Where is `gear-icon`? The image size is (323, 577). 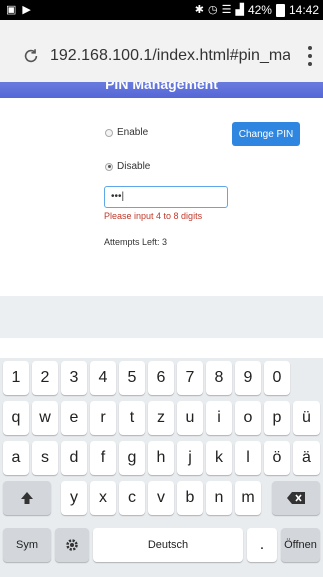
gear-icon is located at coordinates (72, 545).